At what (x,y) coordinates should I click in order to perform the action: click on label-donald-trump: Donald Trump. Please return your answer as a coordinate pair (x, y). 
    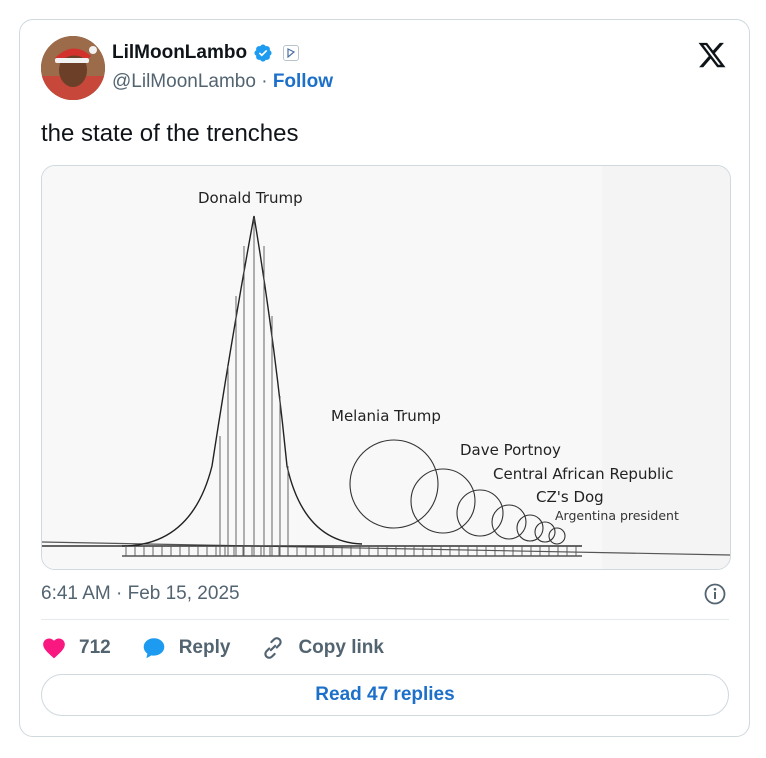
    Looking at the image, I should click on (250, 198).